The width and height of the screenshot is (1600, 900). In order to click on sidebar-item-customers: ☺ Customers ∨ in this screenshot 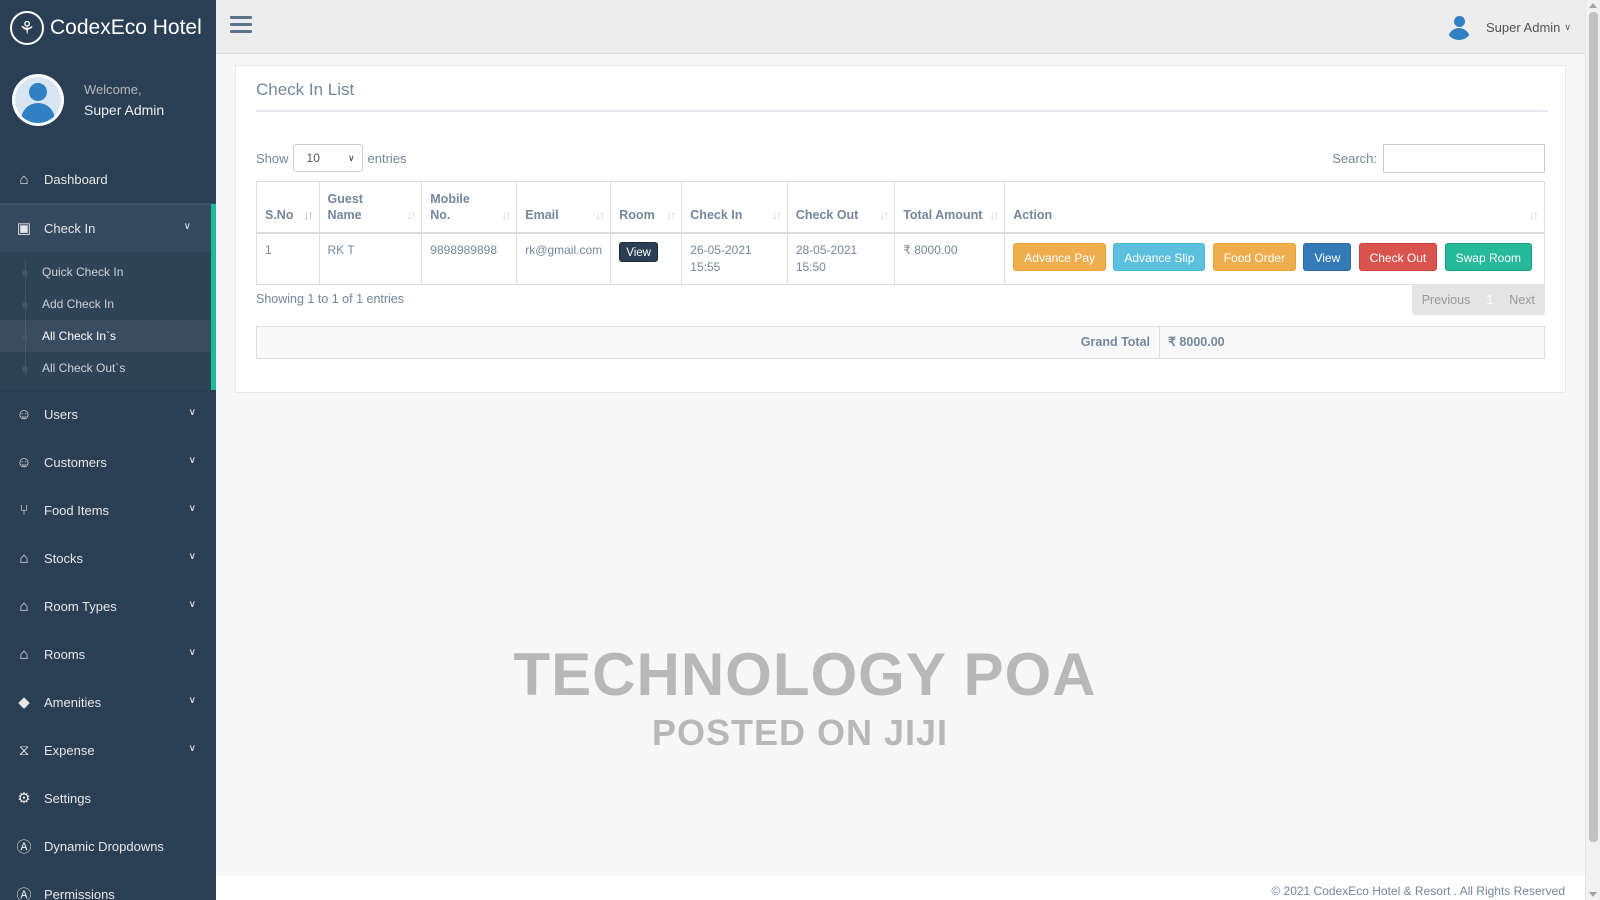, I will do `click(108, 462)`.